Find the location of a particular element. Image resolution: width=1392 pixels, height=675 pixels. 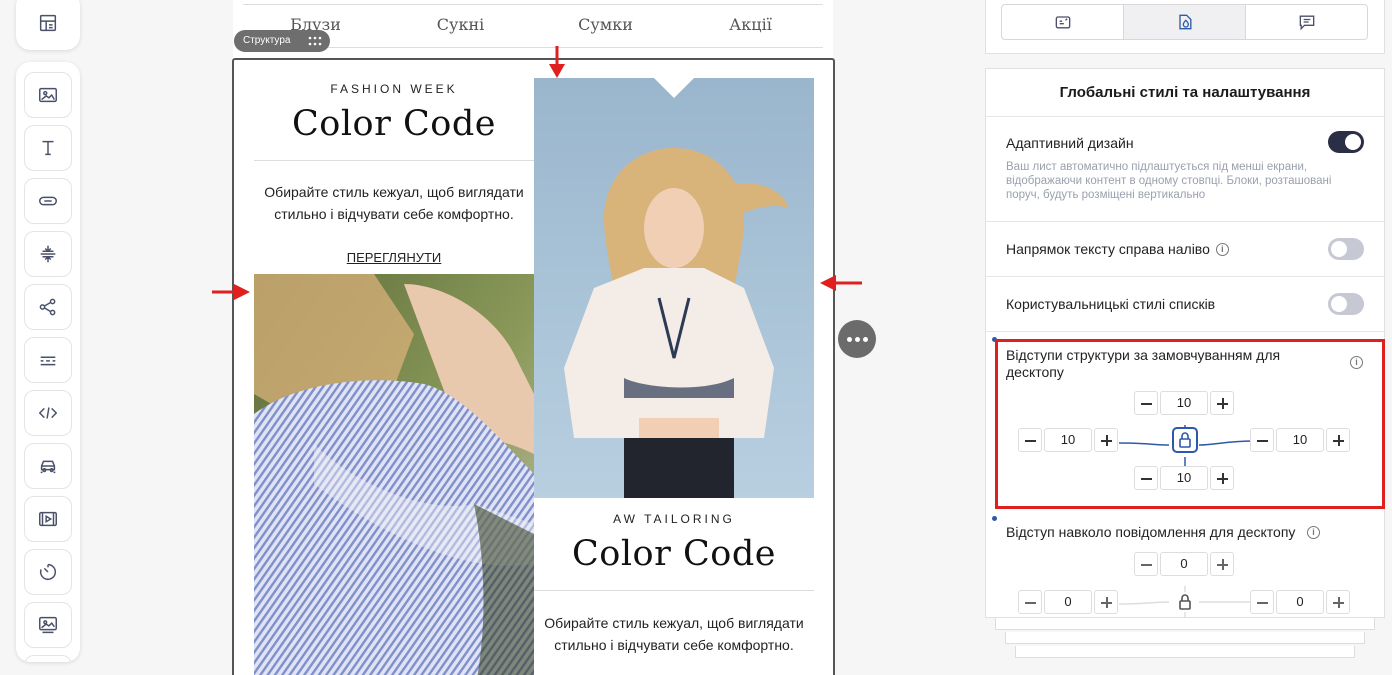

menu-item: Сумки is located at coordinates (605, 26).